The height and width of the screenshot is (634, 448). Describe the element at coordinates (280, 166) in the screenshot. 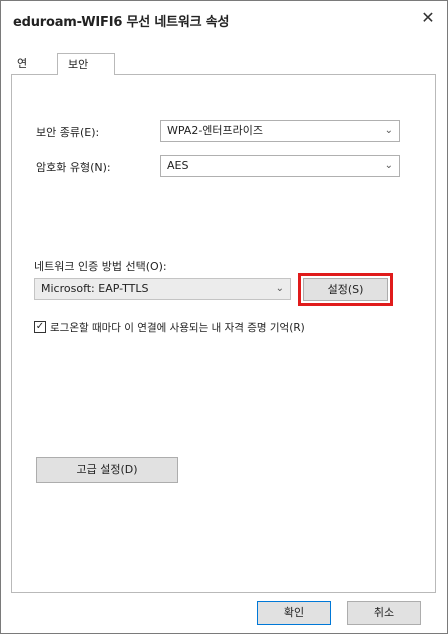

I see `encryption-type-dropdown: AES ⌄` at that location.